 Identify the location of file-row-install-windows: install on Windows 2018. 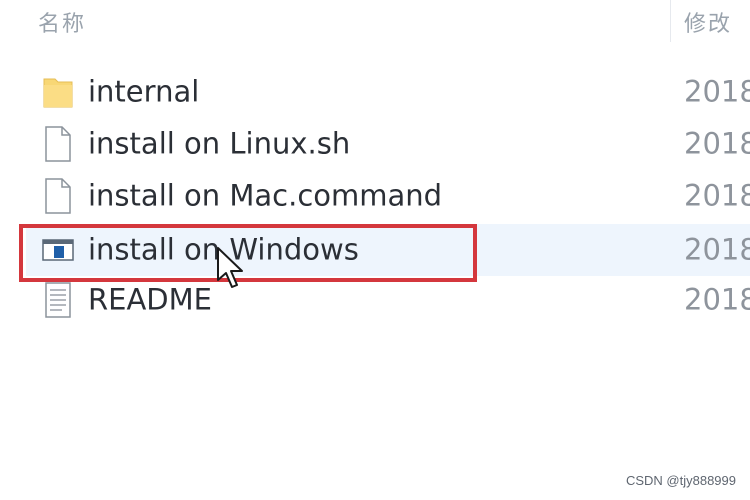
(388, 250).